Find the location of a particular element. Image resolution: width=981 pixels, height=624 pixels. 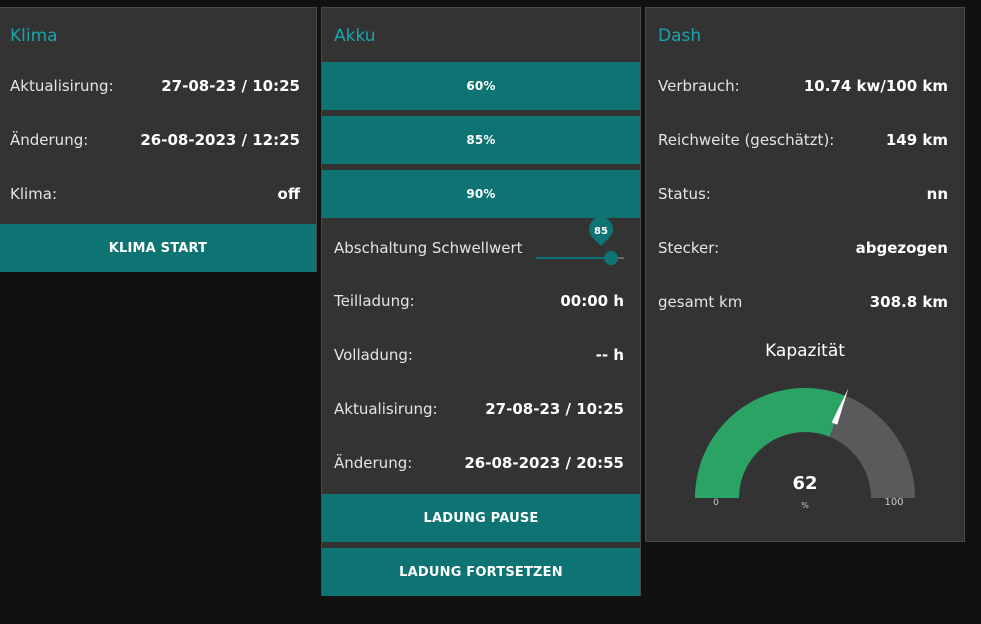

row-value: 10.74 kw/100 km is located at coordinates (875, 86).